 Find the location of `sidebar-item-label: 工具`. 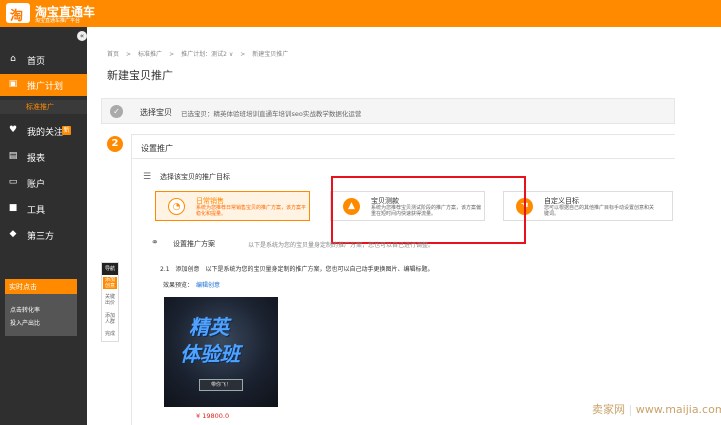

sidebar-item-label: 工具 is located at coordinates (36, 211).